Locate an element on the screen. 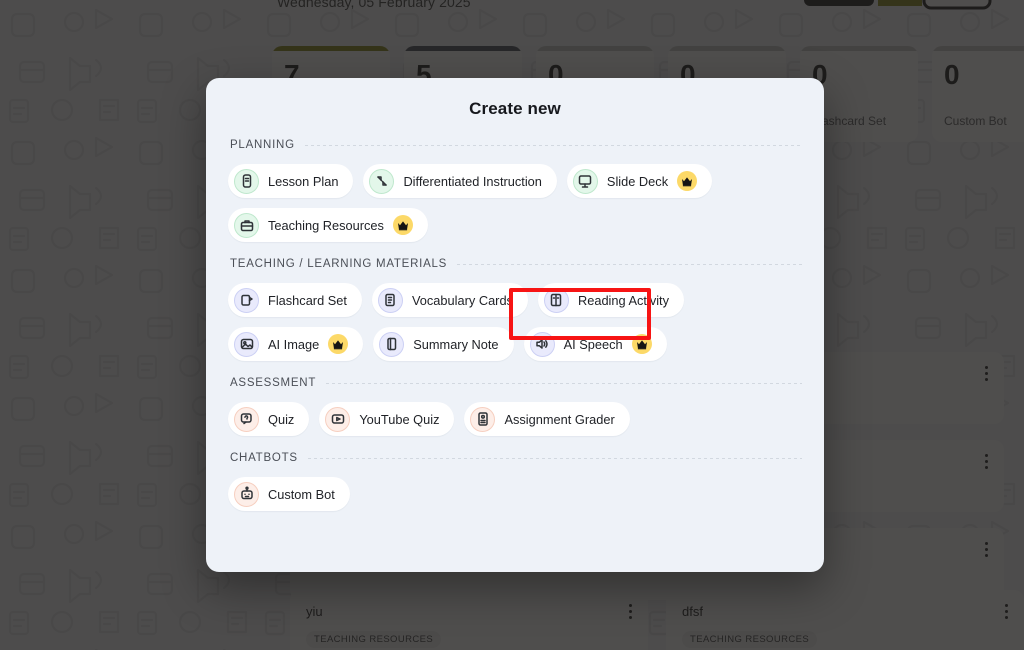 The image size is (1024, 650). chip-group-chatbots: Custom Bot is located at coordinates (515, 494).